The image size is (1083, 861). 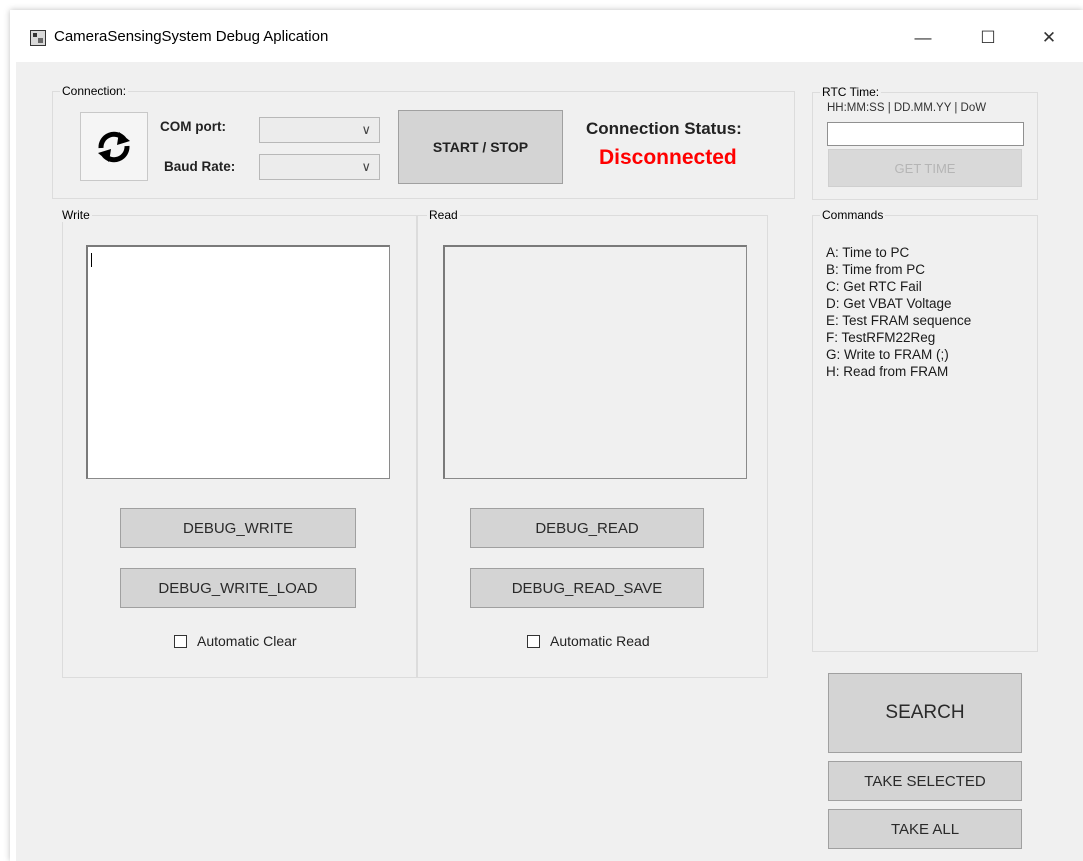 I want to click on rtc-format-label: HH:MM:SS | DD.MM.YY | DoW, so click(x=907, y=108).